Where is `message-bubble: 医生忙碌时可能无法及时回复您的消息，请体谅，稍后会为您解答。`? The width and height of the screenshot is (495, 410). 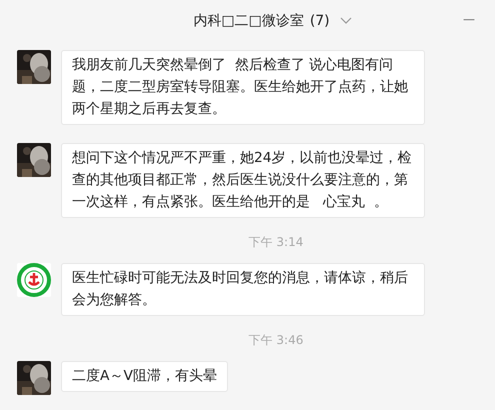 message-bubble: 医生忙碌时可能无法及时回复您的消息，请体谅，稍后会为您解答。 is located at coordinates (243, 289).